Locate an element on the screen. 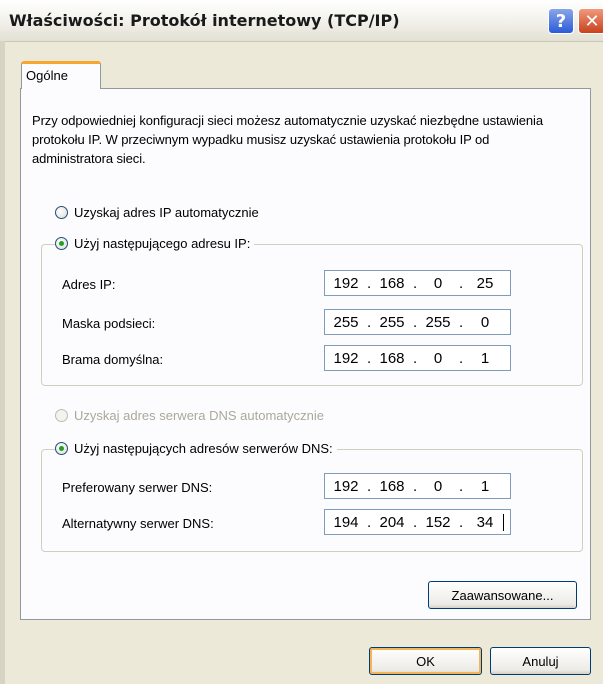 The width and height of the screenshot is (603, 684). tab-general: Ogólne is located at coordinates (61, 75).